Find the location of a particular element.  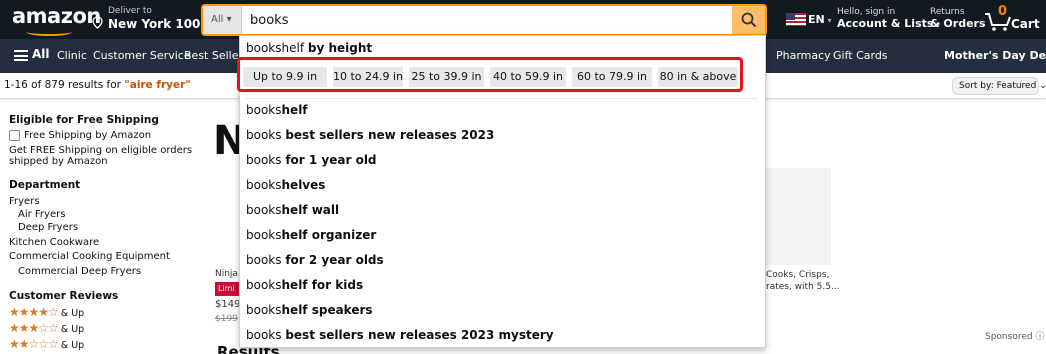

account-lists: Hello, sign in Account & Lists ▾ is located at coordinates (888, 18).